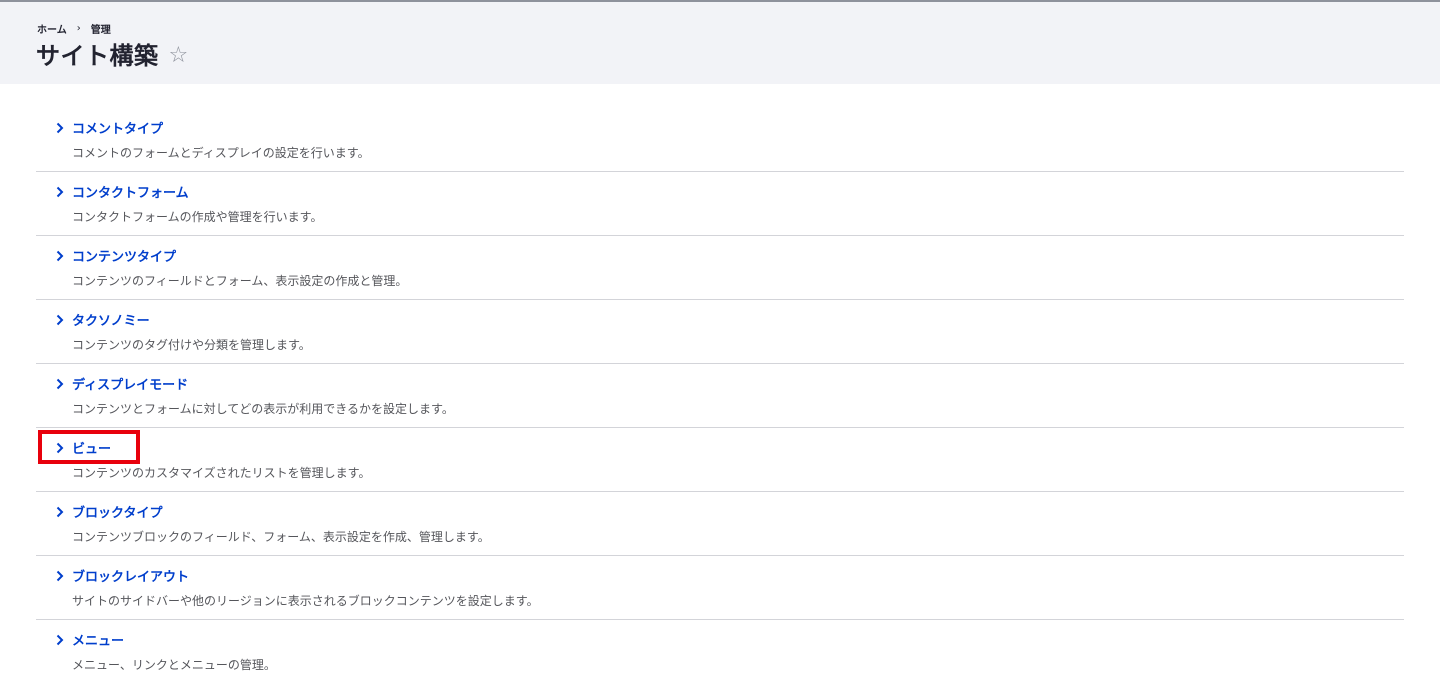 The height and width of the screenshot is (684, 1440). What do you see at coordinates (720, 268) in the screenshot?
I see `list-item: コンテンツタイプ コンテンツのフィールドとフォーム、表示設定の作成と管理。` at bounding box center [720, 268].